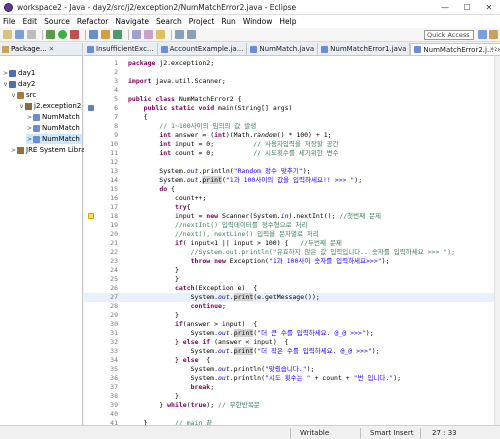 The image size is (500, 439). Describe the element at coordinates (289, 360) in the screenshot. I see `code-line: 34 } else {` at that location.